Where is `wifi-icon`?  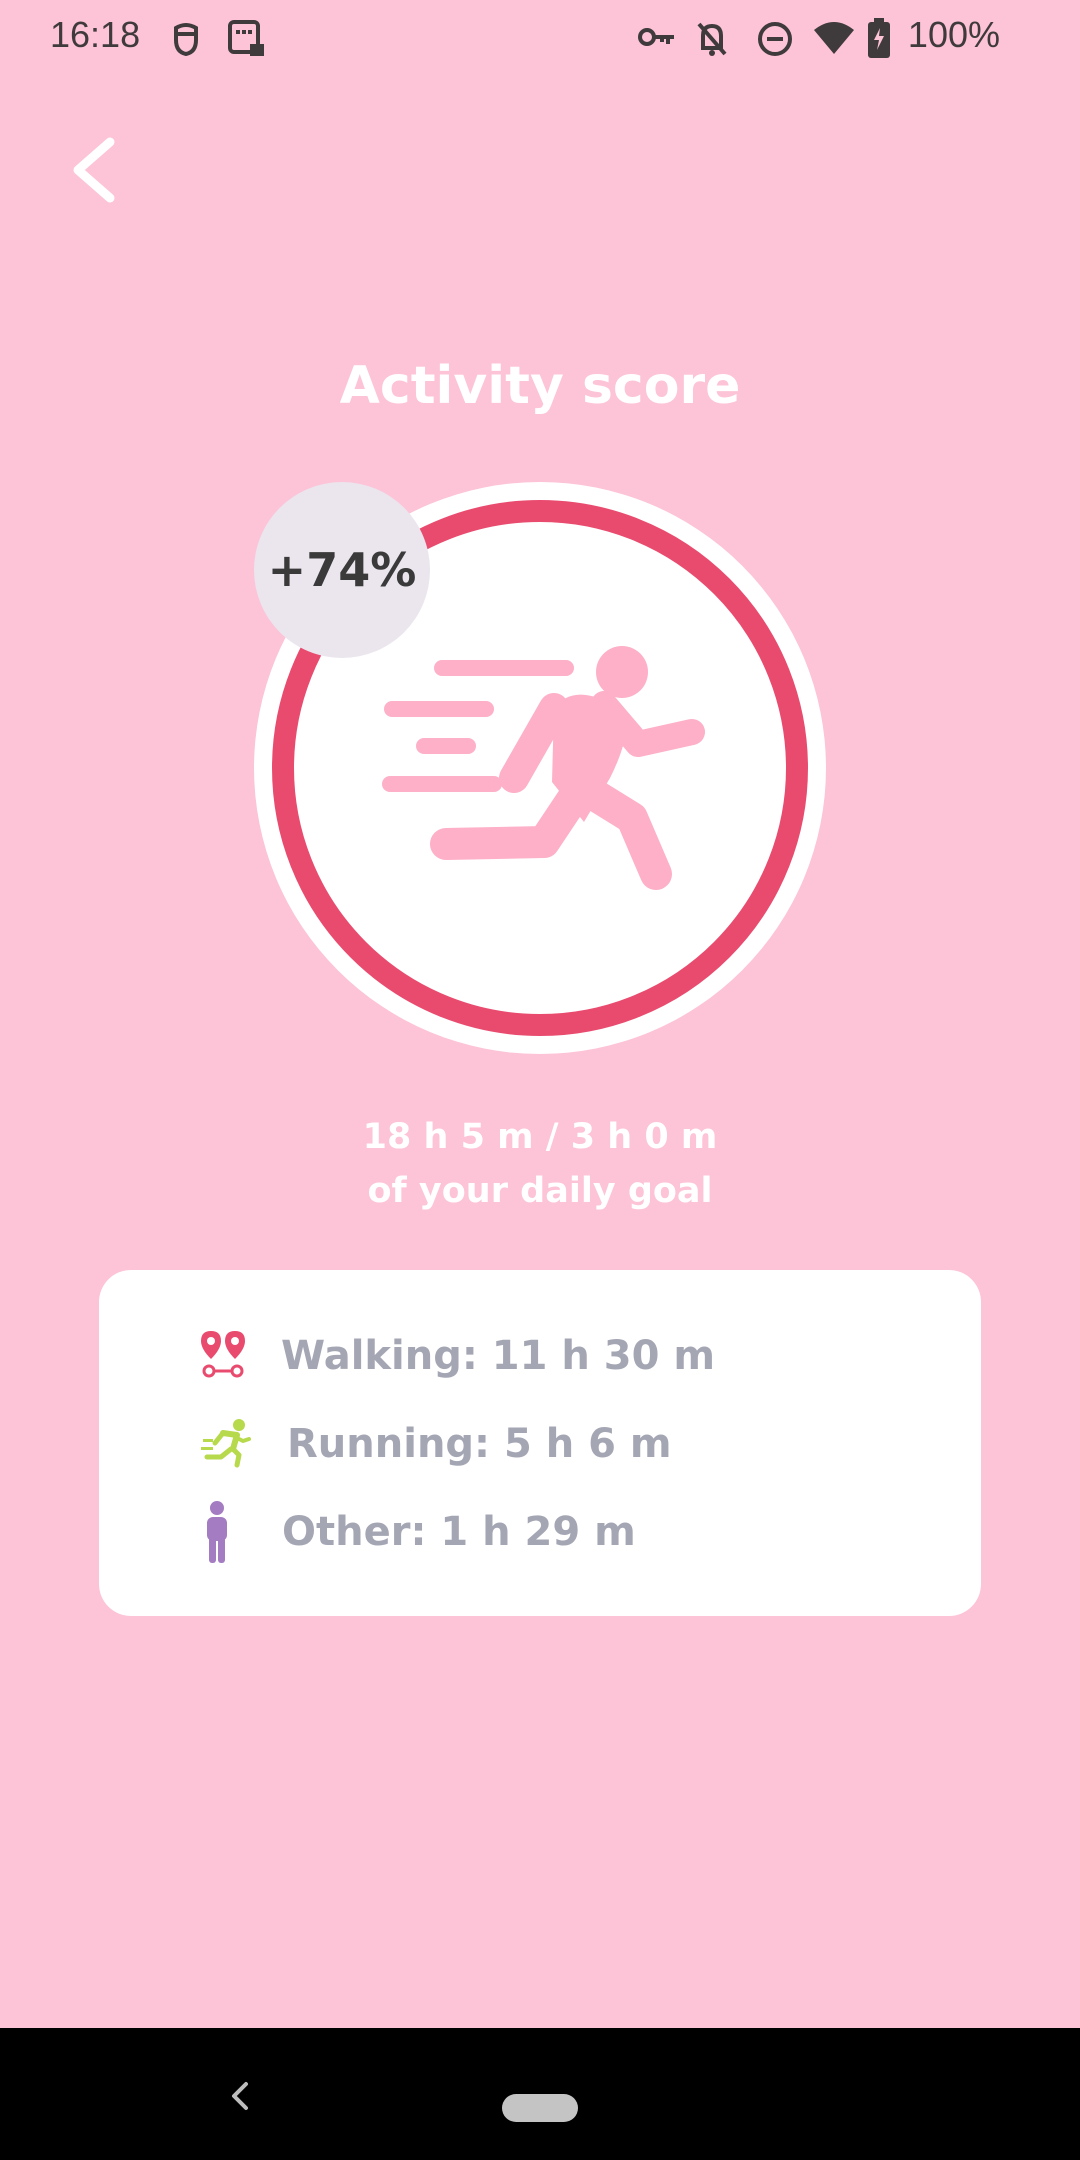 wifi-icon is located at coordinates (834, 38).